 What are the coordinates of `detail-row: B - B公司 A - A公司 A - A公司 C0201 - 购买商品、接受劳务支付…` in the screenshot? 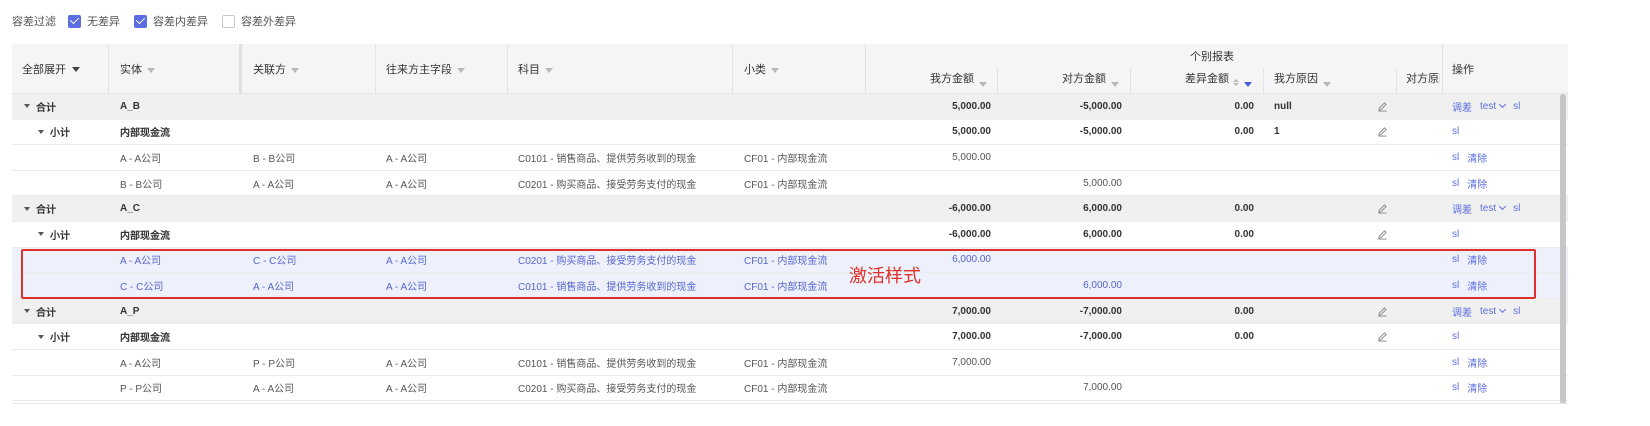 It's located at (790, 184).